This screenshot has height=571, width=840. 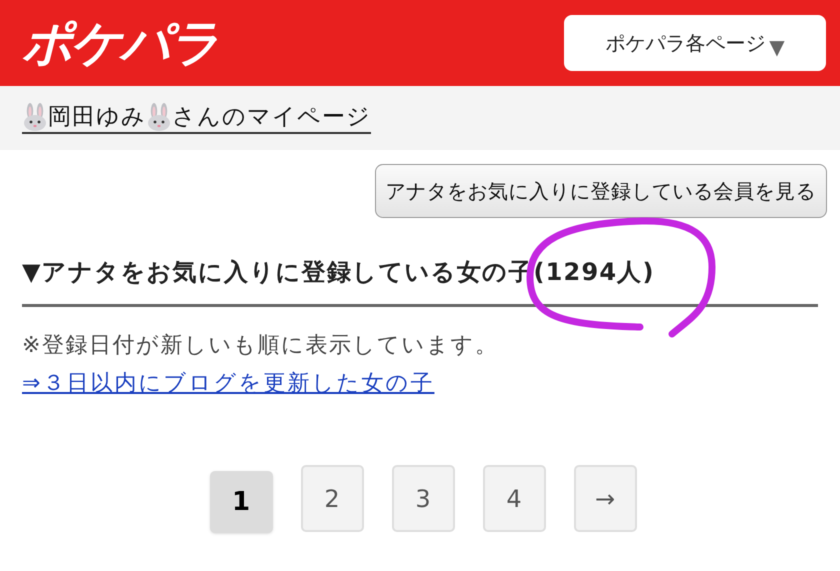 I want to click on site-logo: ポケパラ, so click(x=120, y=43).